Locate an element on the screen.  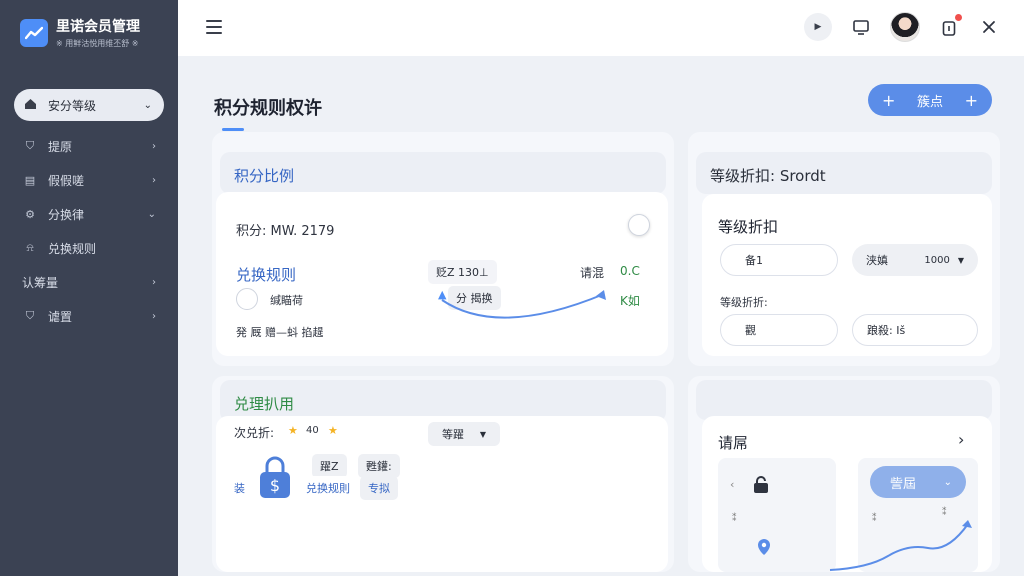
caret-down-icon: ▼ is located at coordinates (960, 260).